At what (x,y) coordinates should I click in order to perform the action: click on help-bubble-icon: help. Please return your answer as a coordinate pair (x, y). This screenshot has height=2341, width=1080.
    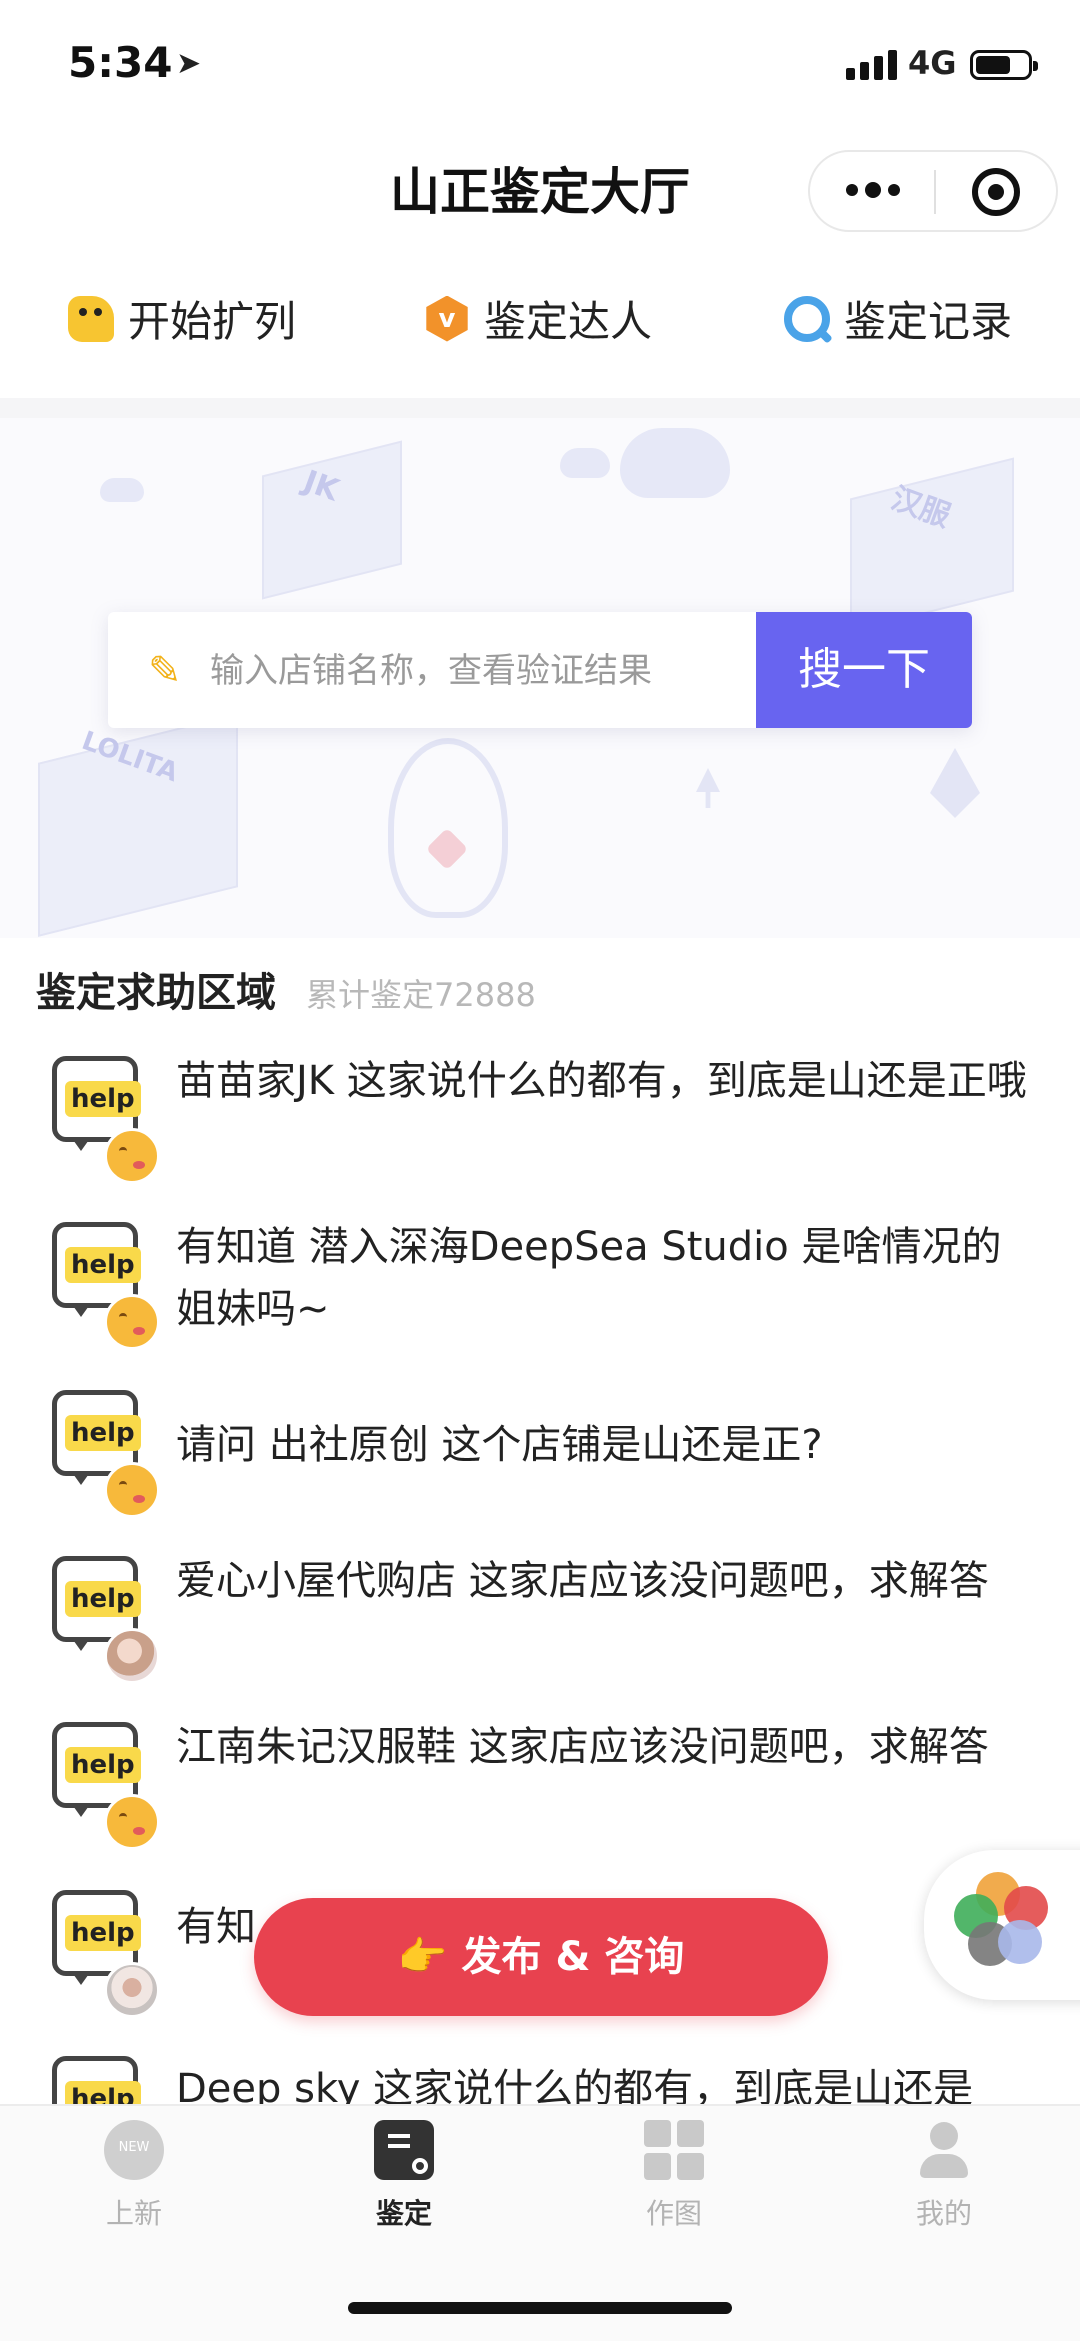
    Looking at the image, I should click on (96, 2080).